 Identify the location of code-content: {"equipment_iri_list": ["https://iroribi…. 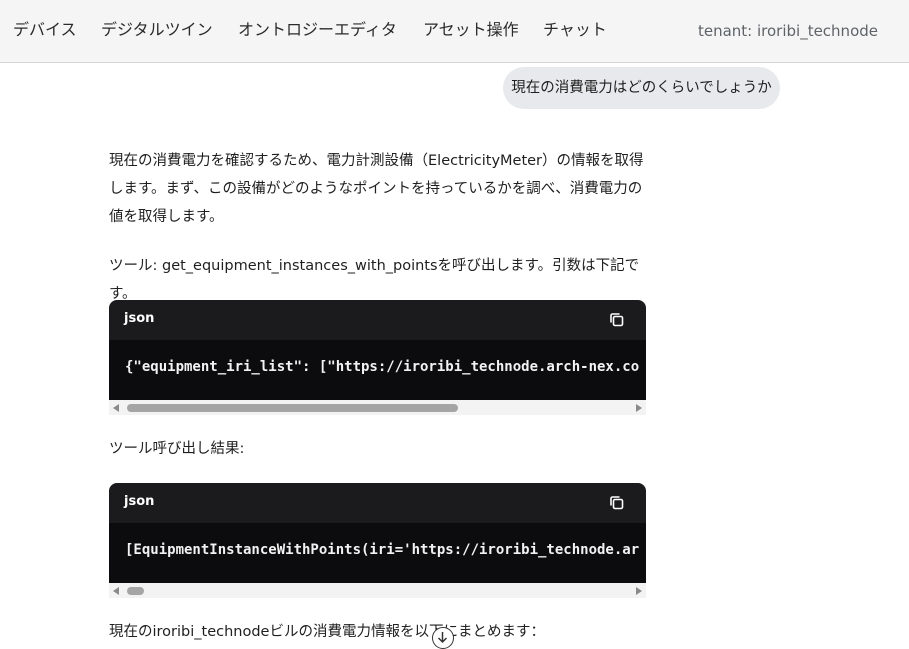
(382, 367).